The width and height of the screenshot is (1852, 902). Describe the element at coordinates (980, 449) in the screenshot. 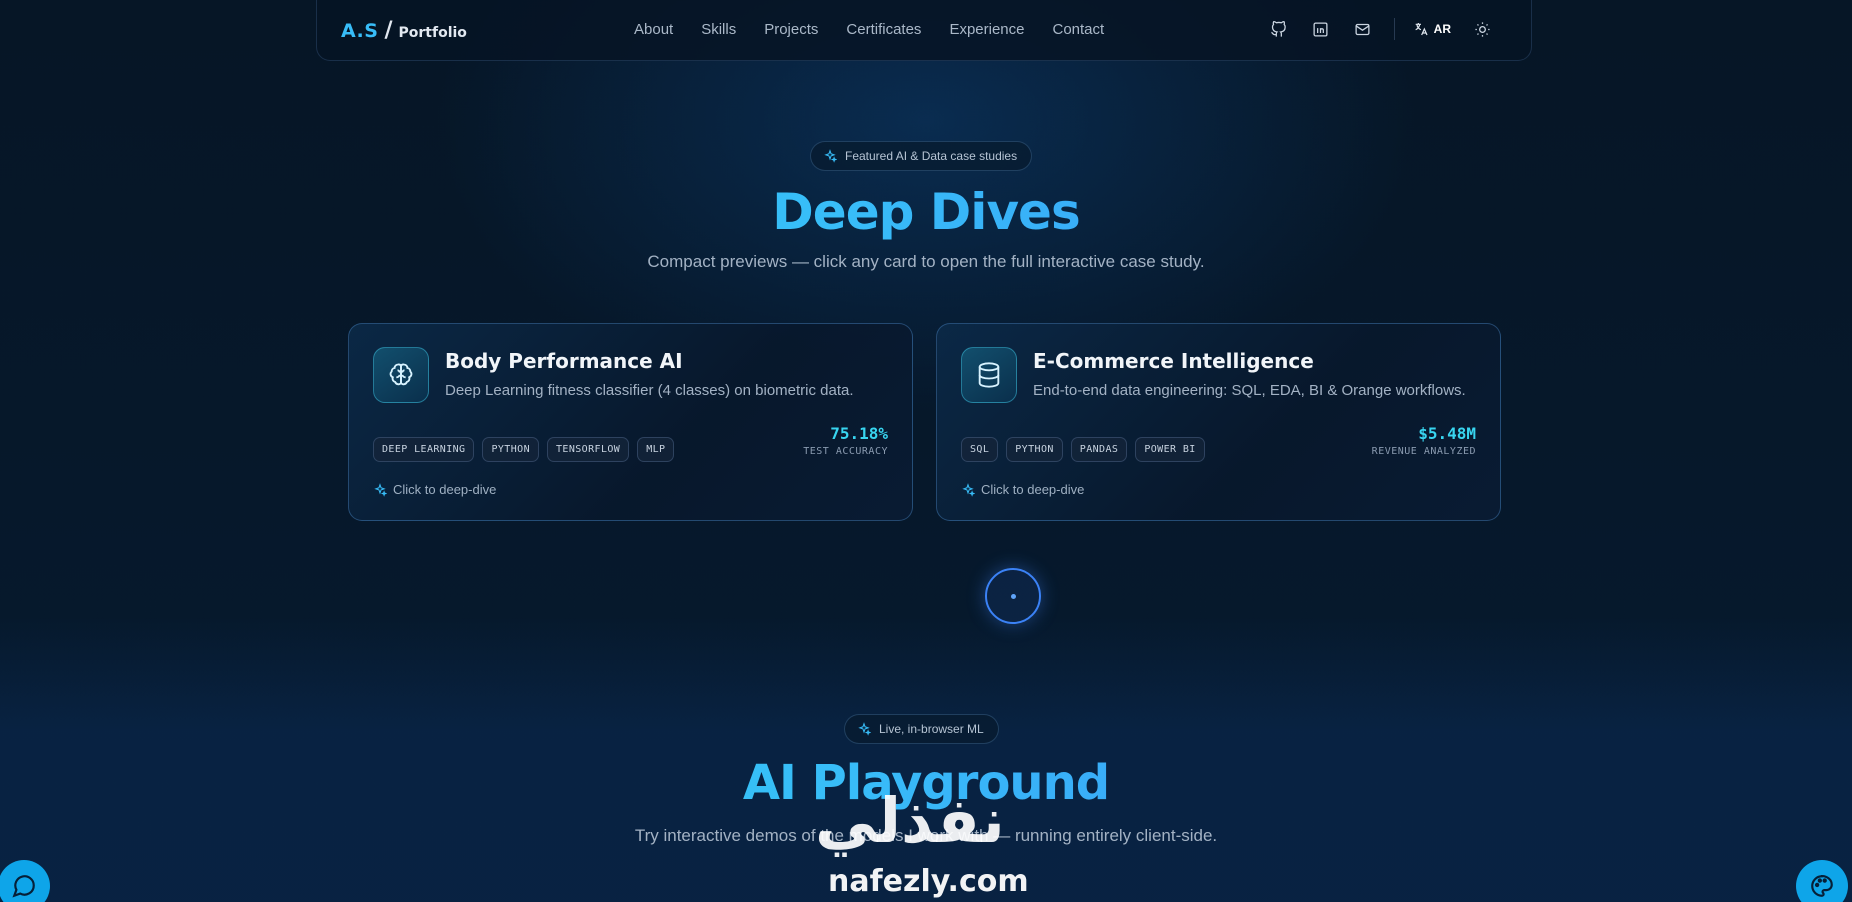

I see `tag: SQL` at that location.